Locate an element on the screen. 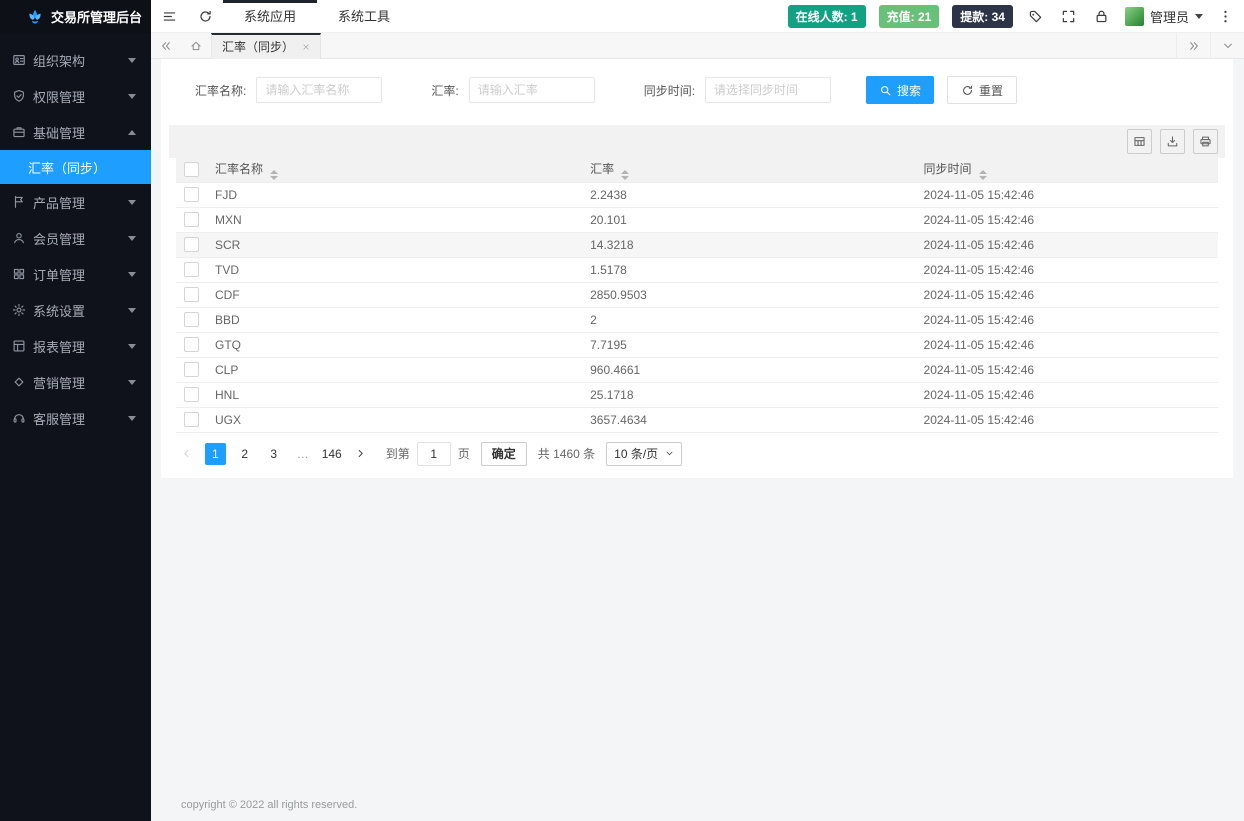 Image resolution: width=1244 pixels, height=821 pixels. more-icon is located at coordinates (1225, 16).